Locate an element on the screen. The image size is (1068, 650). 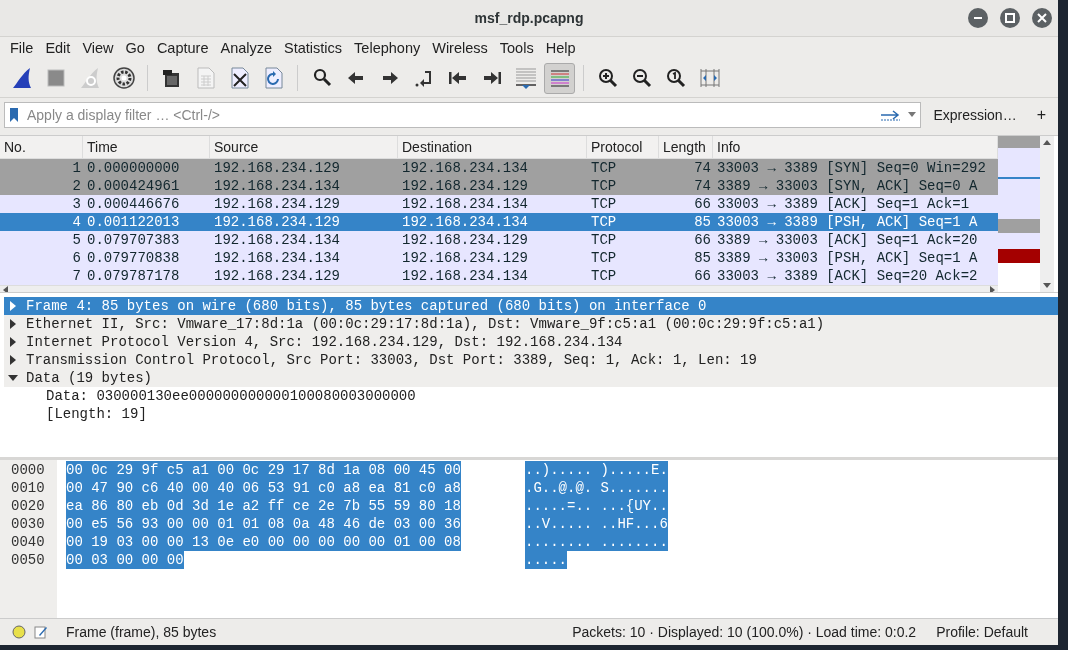
ascii-bytes: ...{UY.. is located at coordinates (634, 506).